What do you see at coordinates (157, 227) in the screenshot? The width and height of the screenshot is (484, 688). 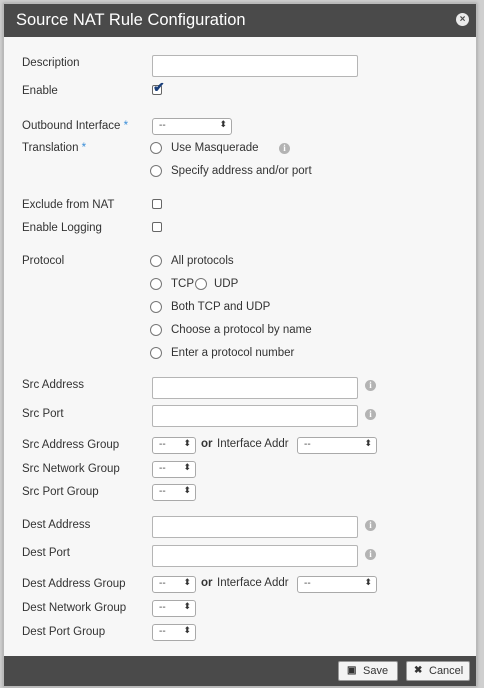 I see `enable-logging-checkbox` at bounding box center [157, 227].